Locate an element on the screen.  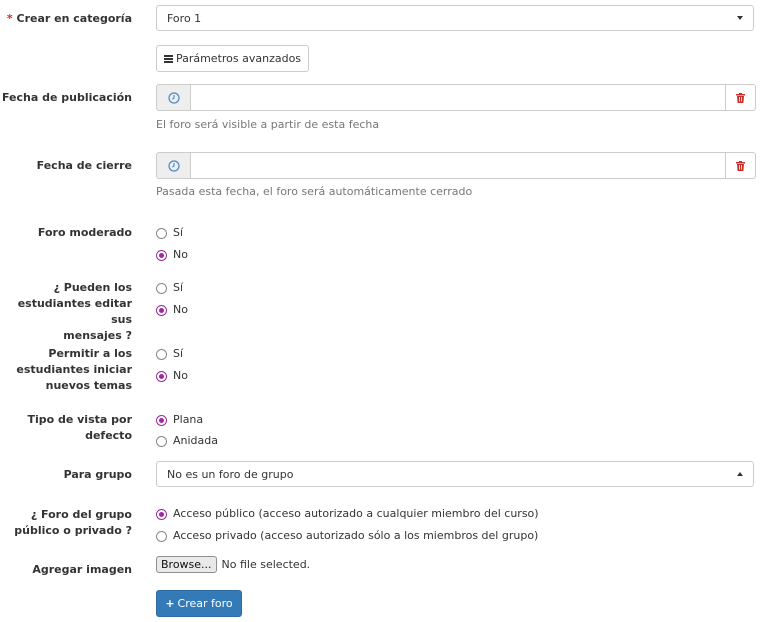
group-visibility-label-line: ¿ Foro del grupo is located at coordinates (81, 514).